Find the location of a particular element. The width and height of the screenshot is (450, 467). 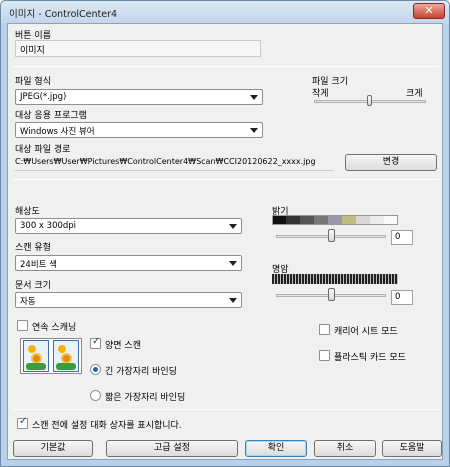

brightness-value: 0 is located at coordinates (402, 237).